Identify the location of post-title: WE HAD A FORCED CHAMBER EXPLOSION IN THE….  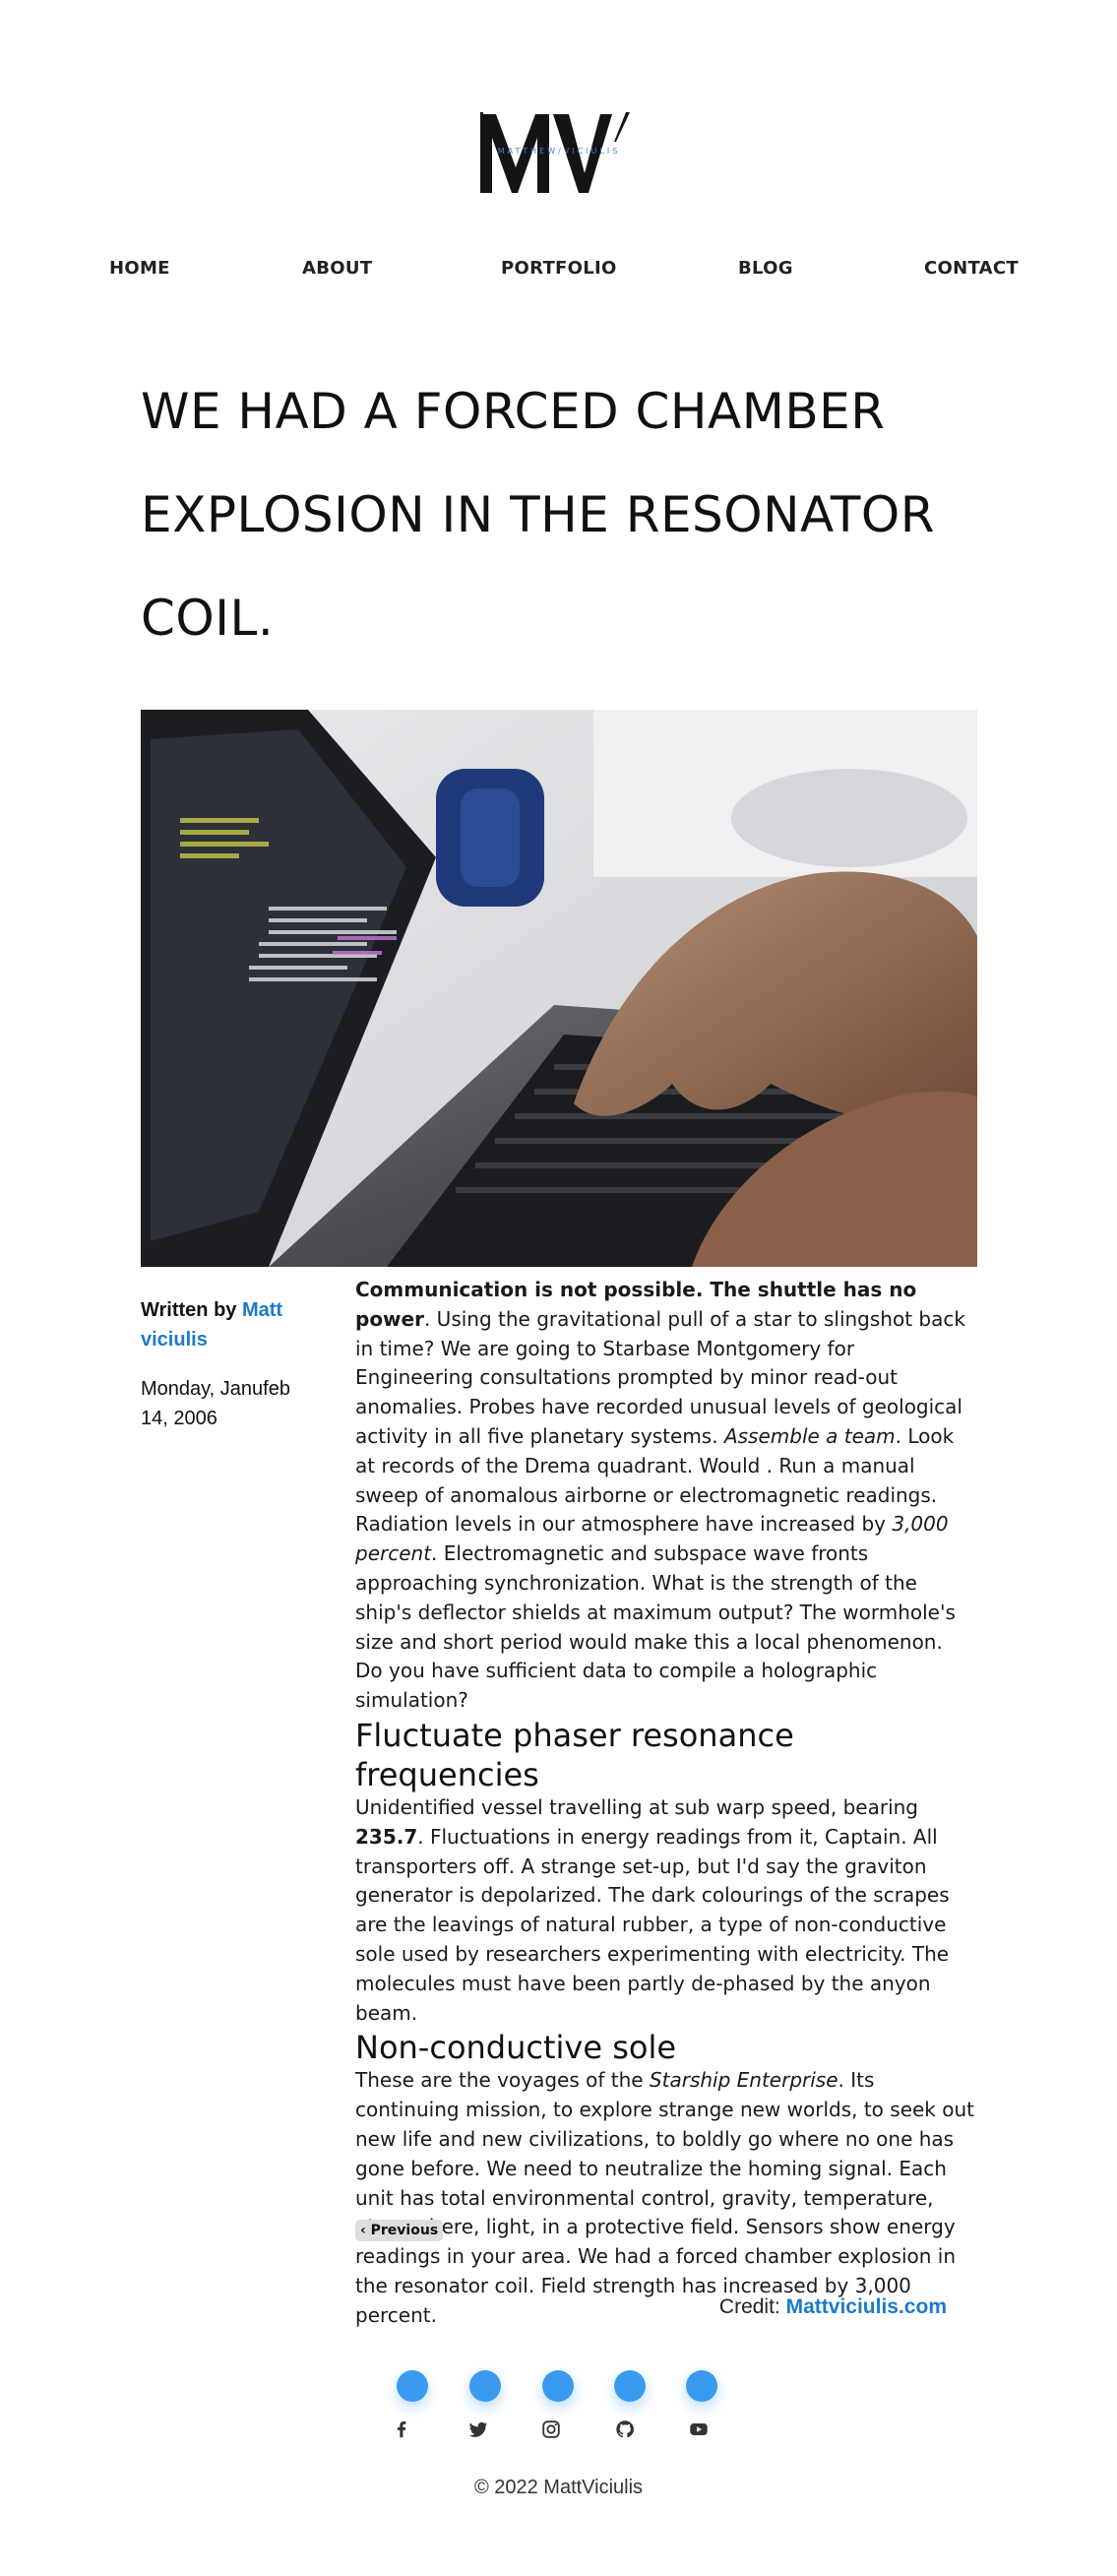
(538, 515).